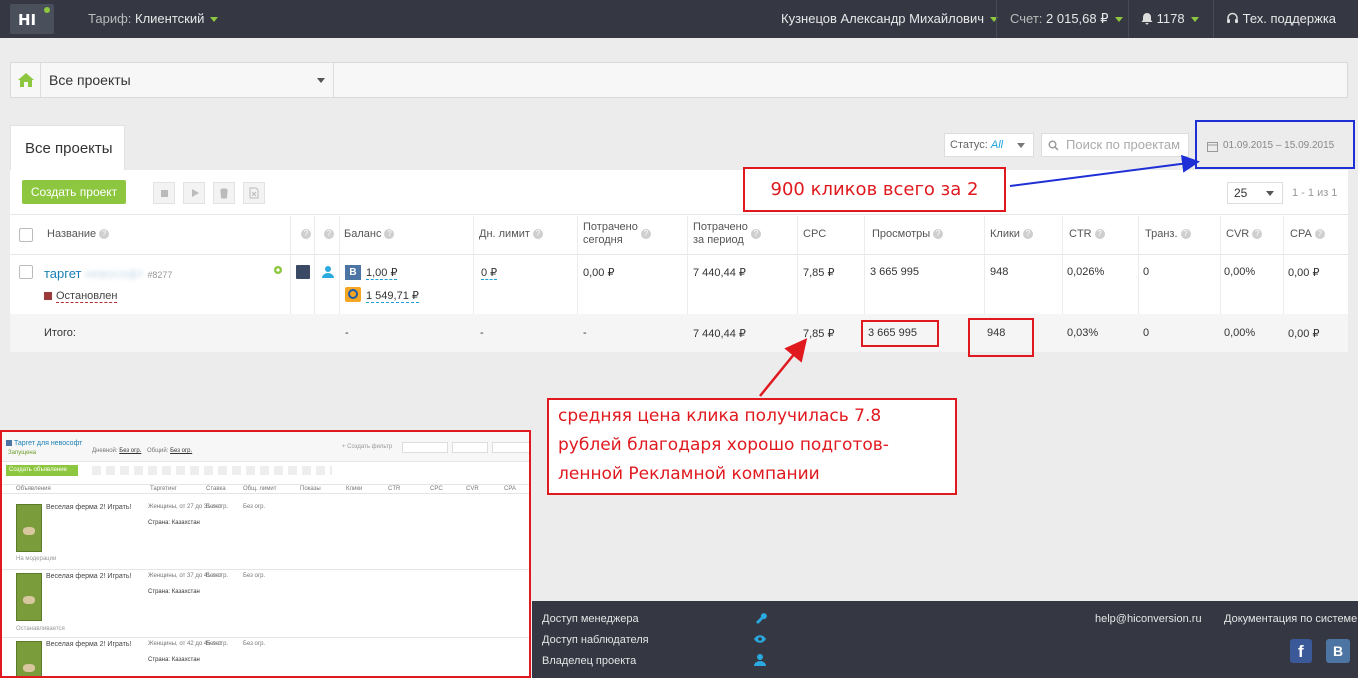  Describe the element at coordinates (392, 296) in the screenshot. I see `balance-mytarget-value: 1 549,71 ₽` at that location.